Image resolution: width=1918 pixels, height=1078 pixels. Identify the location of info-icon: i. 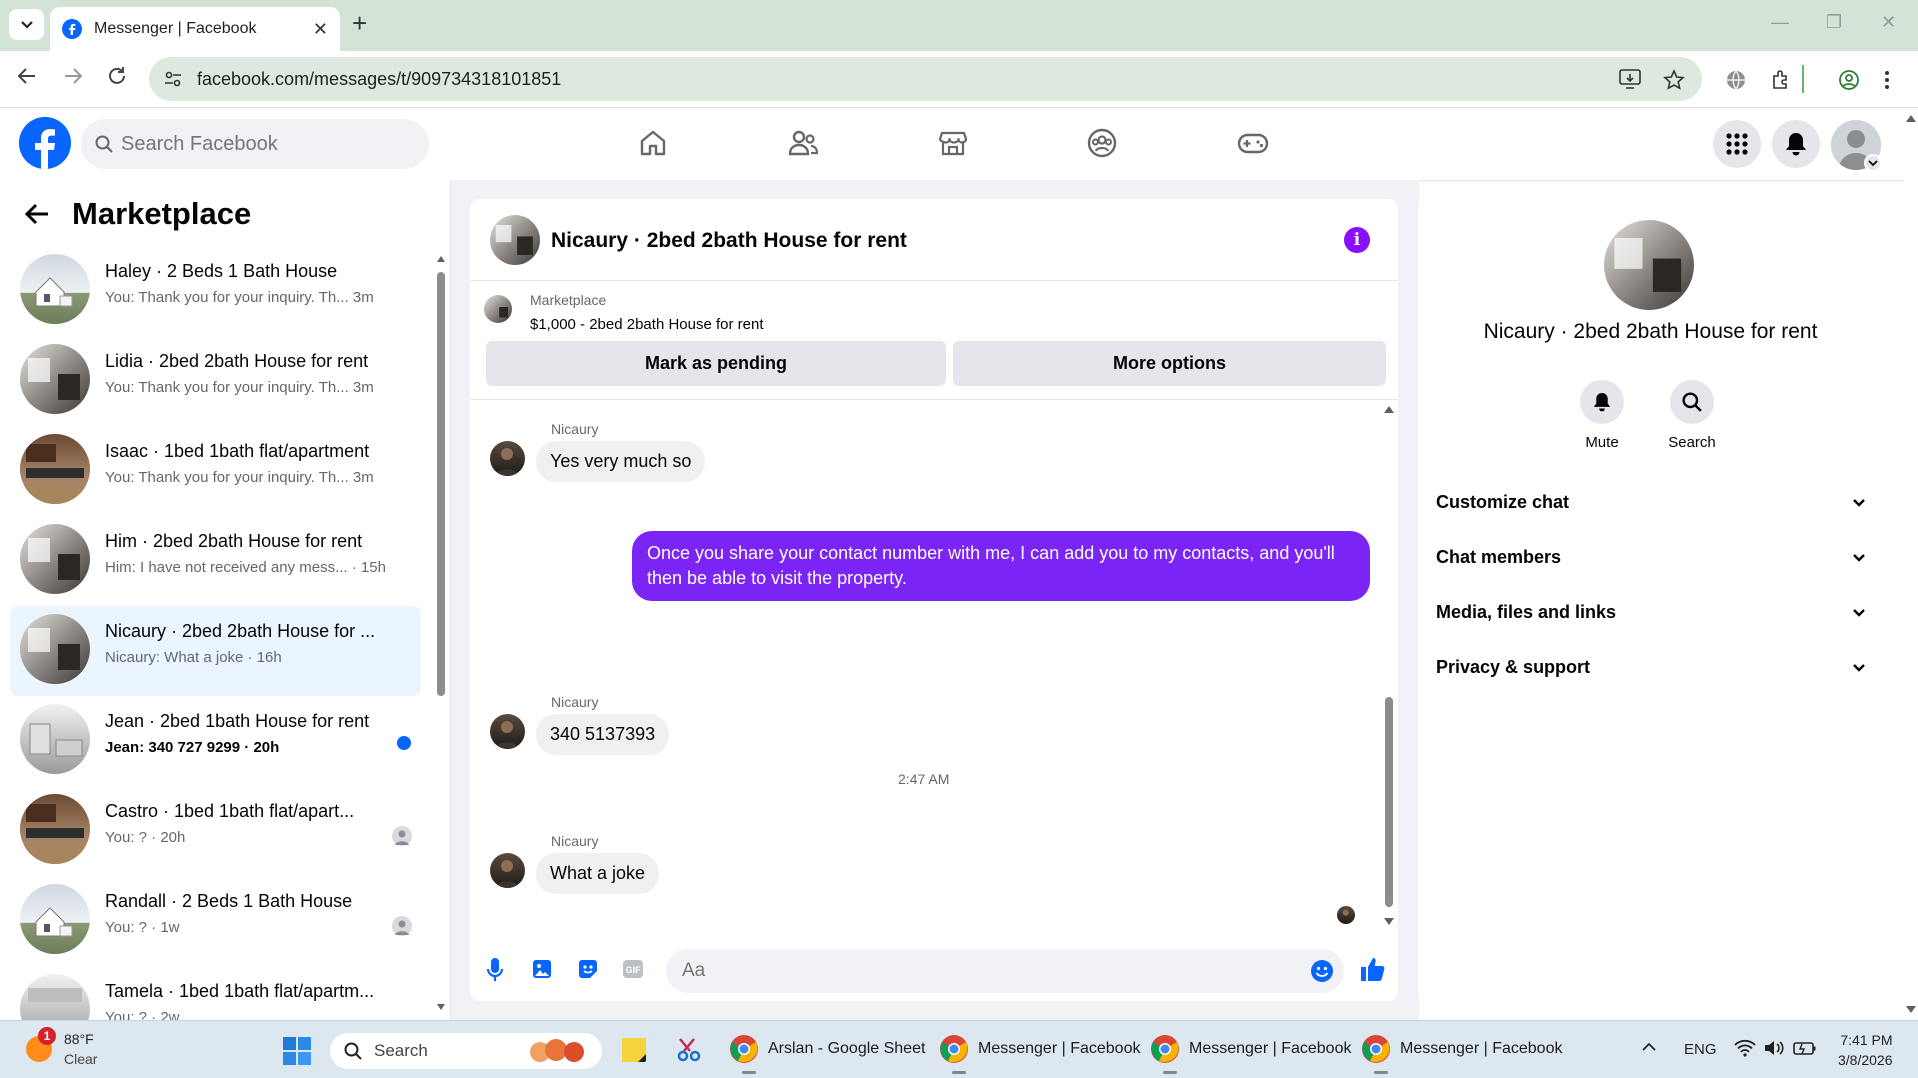
(1357, 240).